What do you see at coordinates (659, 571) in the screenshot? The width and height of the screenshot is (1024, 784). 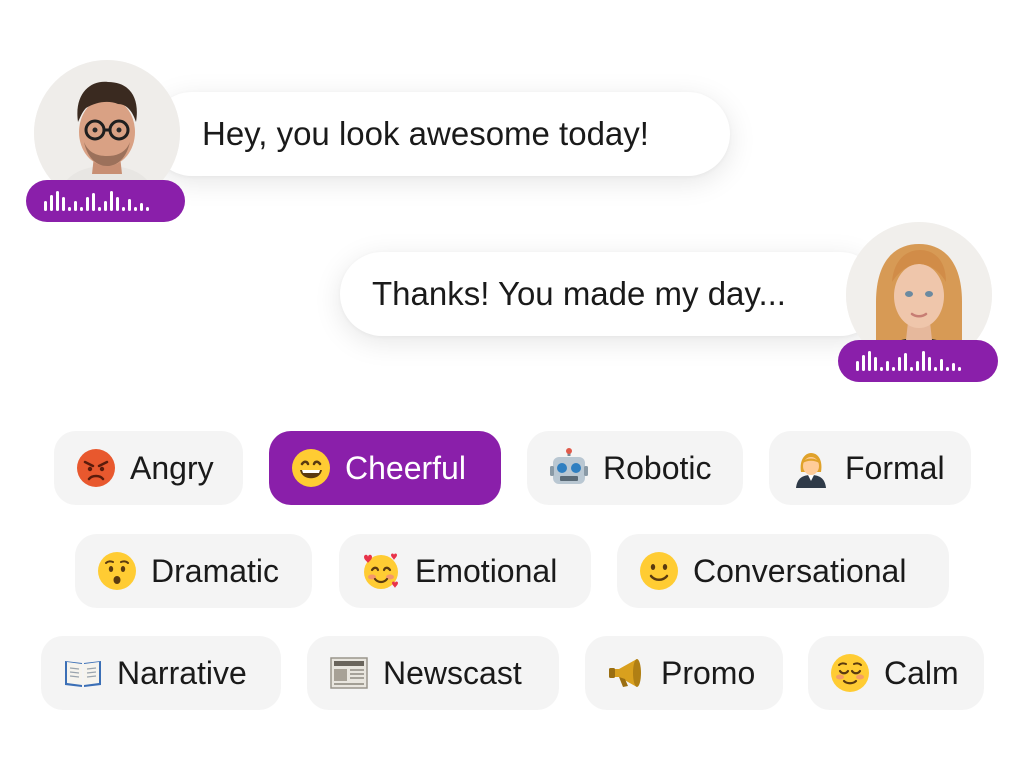 I see `slightly-smiling-face-icon` at bounding box center [659, 571].